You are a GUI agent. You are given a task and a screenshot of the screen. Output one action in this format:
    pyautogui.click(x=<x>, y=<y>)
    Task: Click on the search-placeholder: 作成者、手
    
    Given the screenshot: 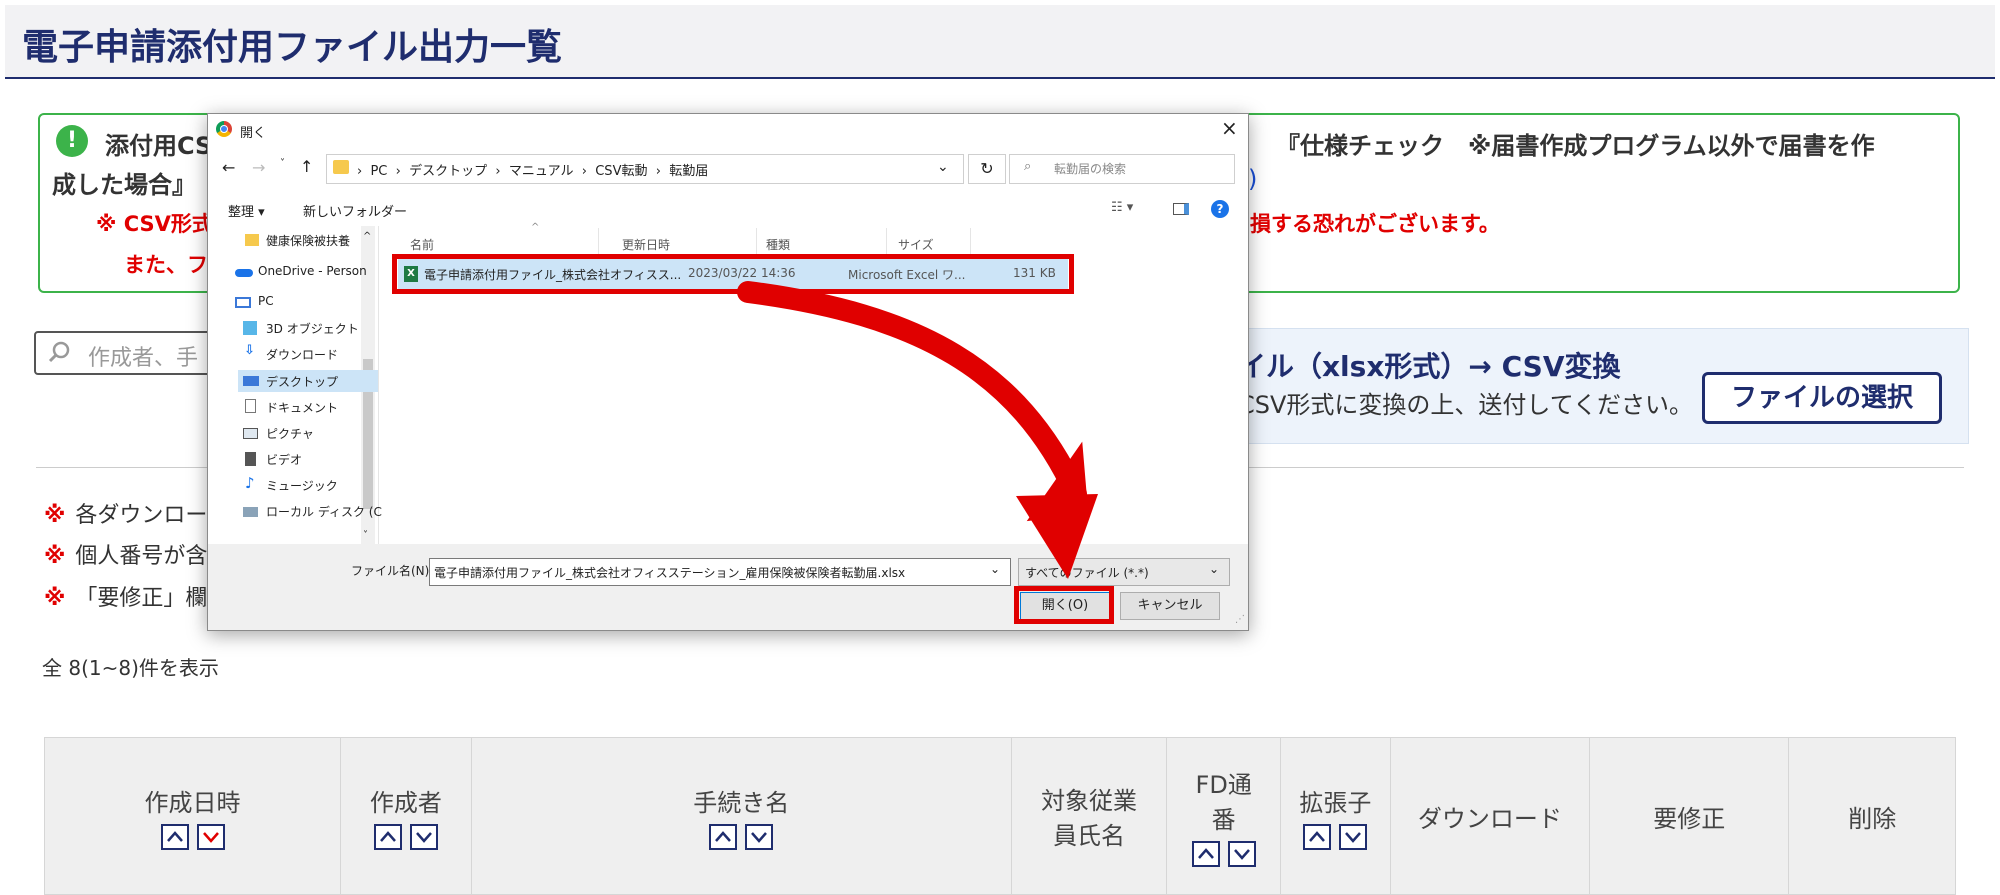 What is the action you would take?
    pyautogui.click(x=143, y=358)
    